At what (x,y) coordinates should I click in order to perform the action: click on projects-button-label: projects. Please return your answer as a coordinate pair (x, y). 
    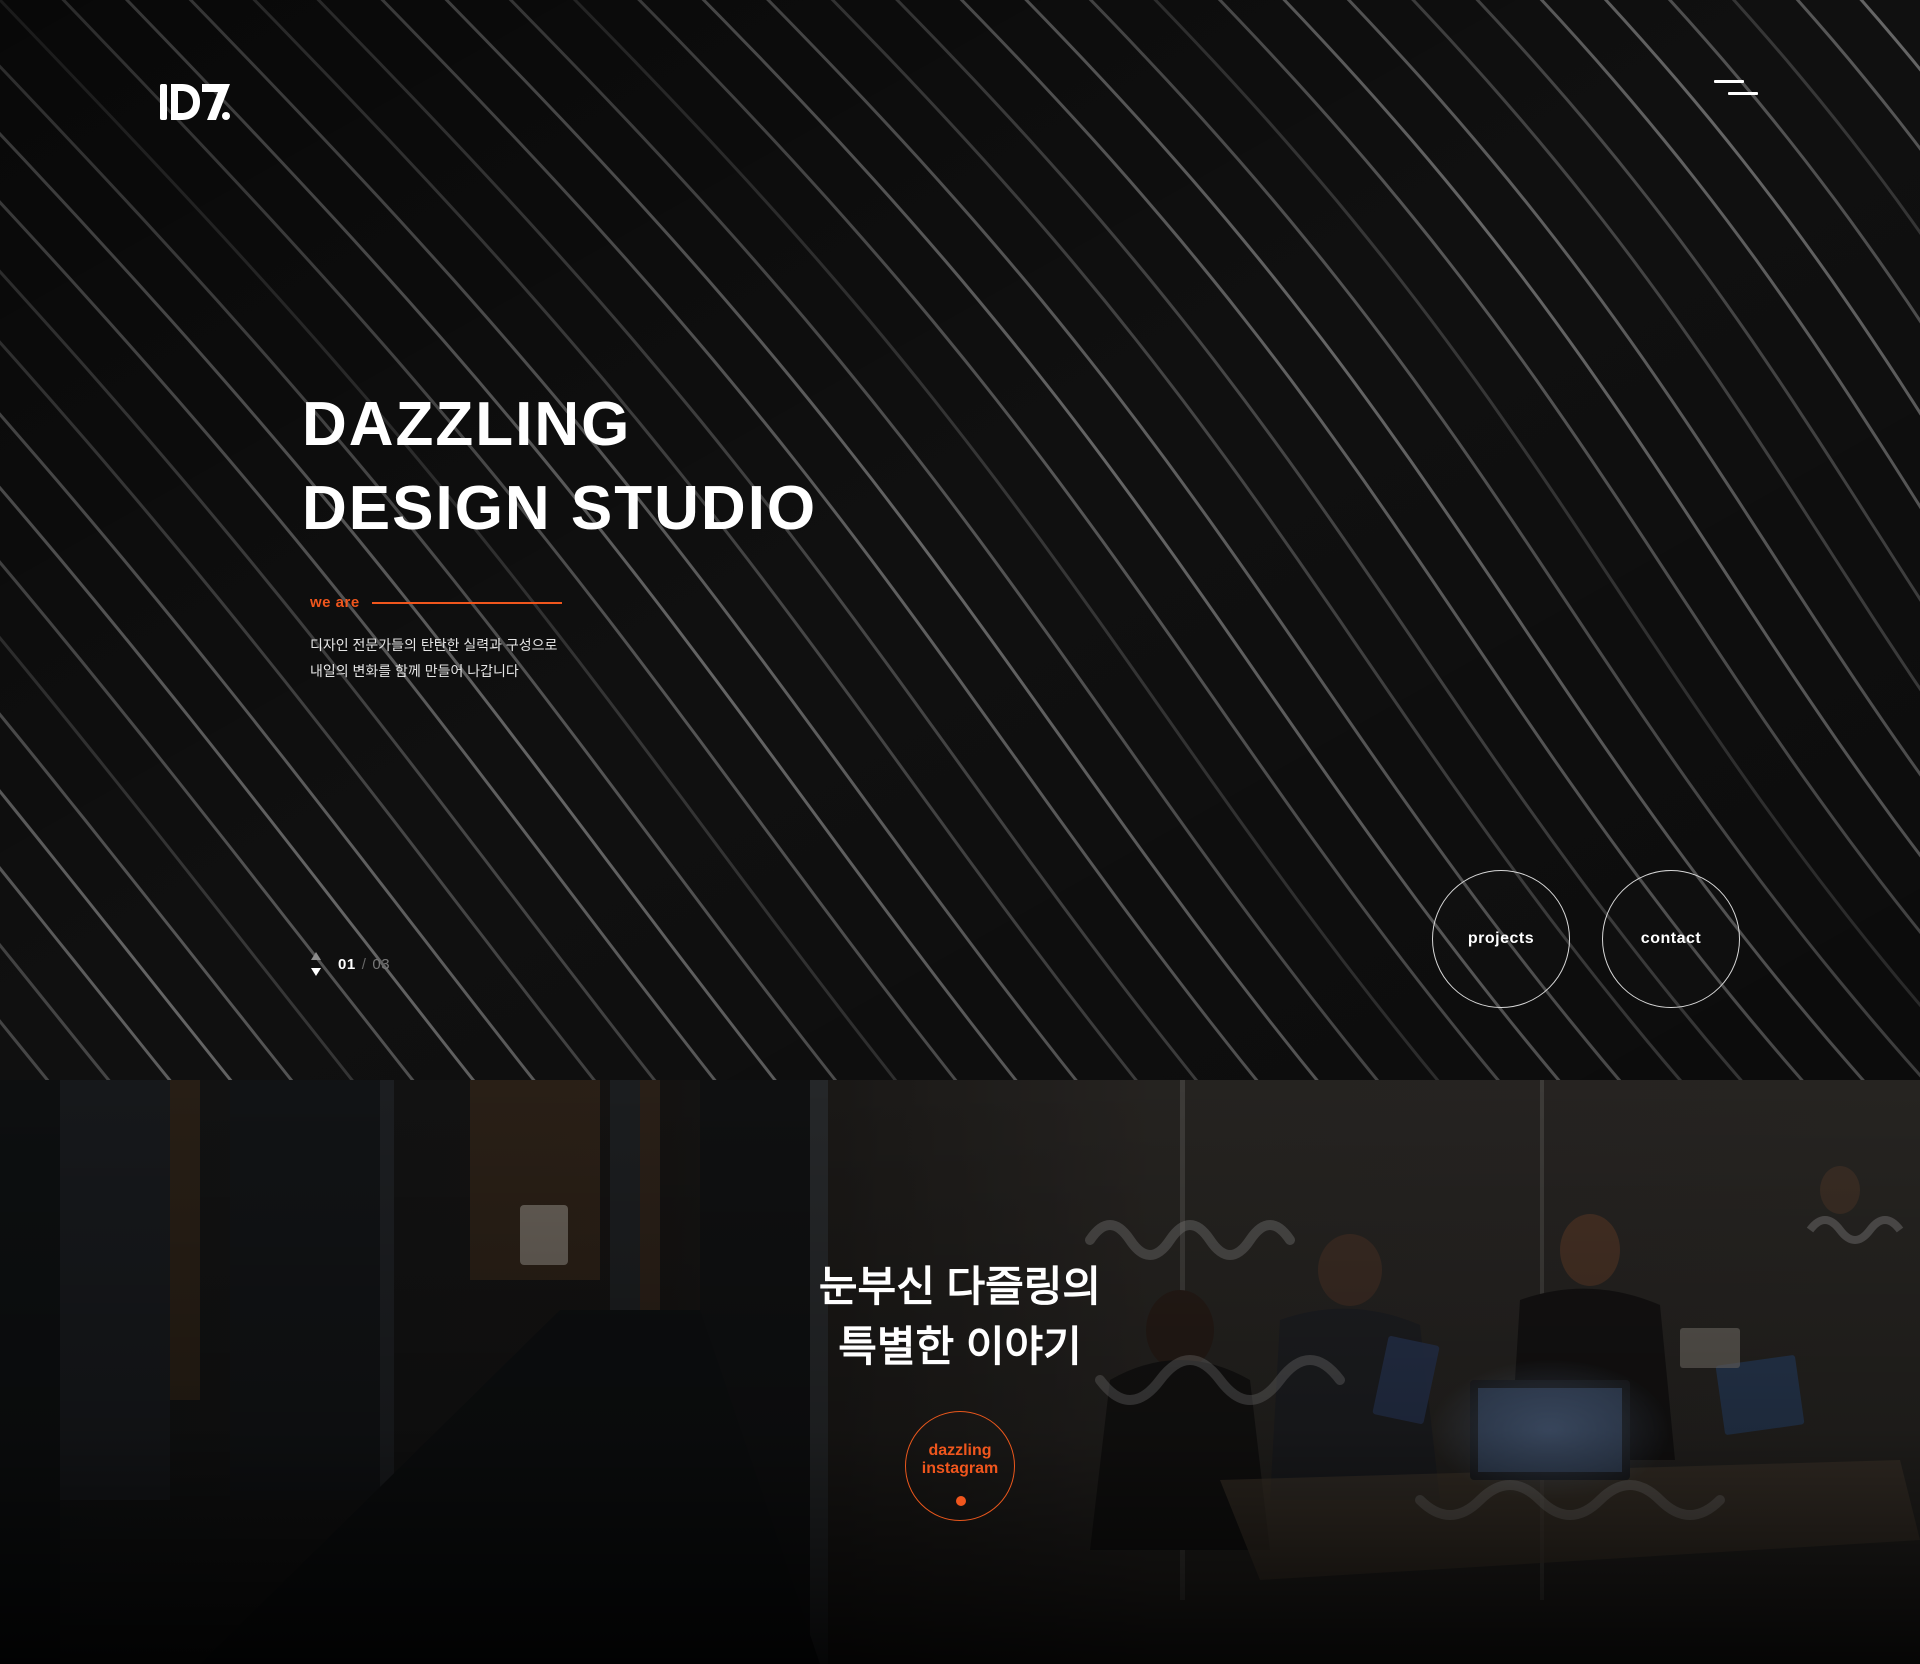
    Looking at the image, I should click on (1501, 938).